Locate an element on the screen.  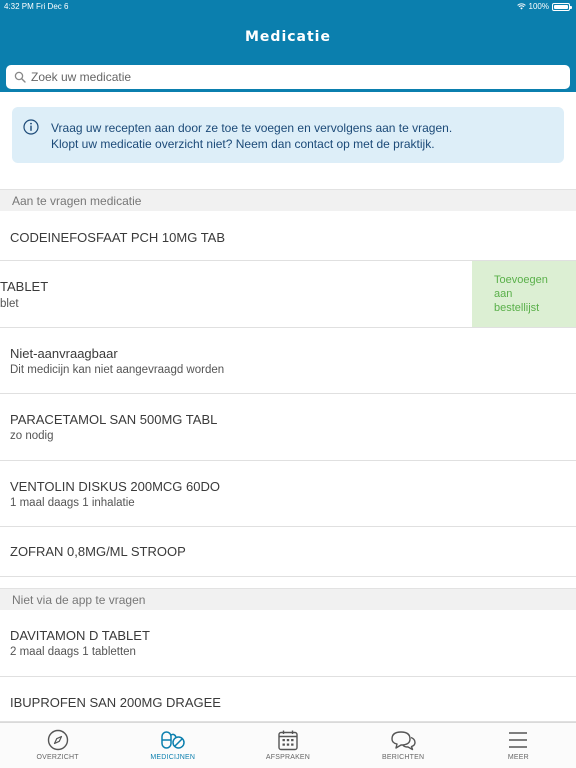
medication-name: TABLET is located at coordinates (24, 286).